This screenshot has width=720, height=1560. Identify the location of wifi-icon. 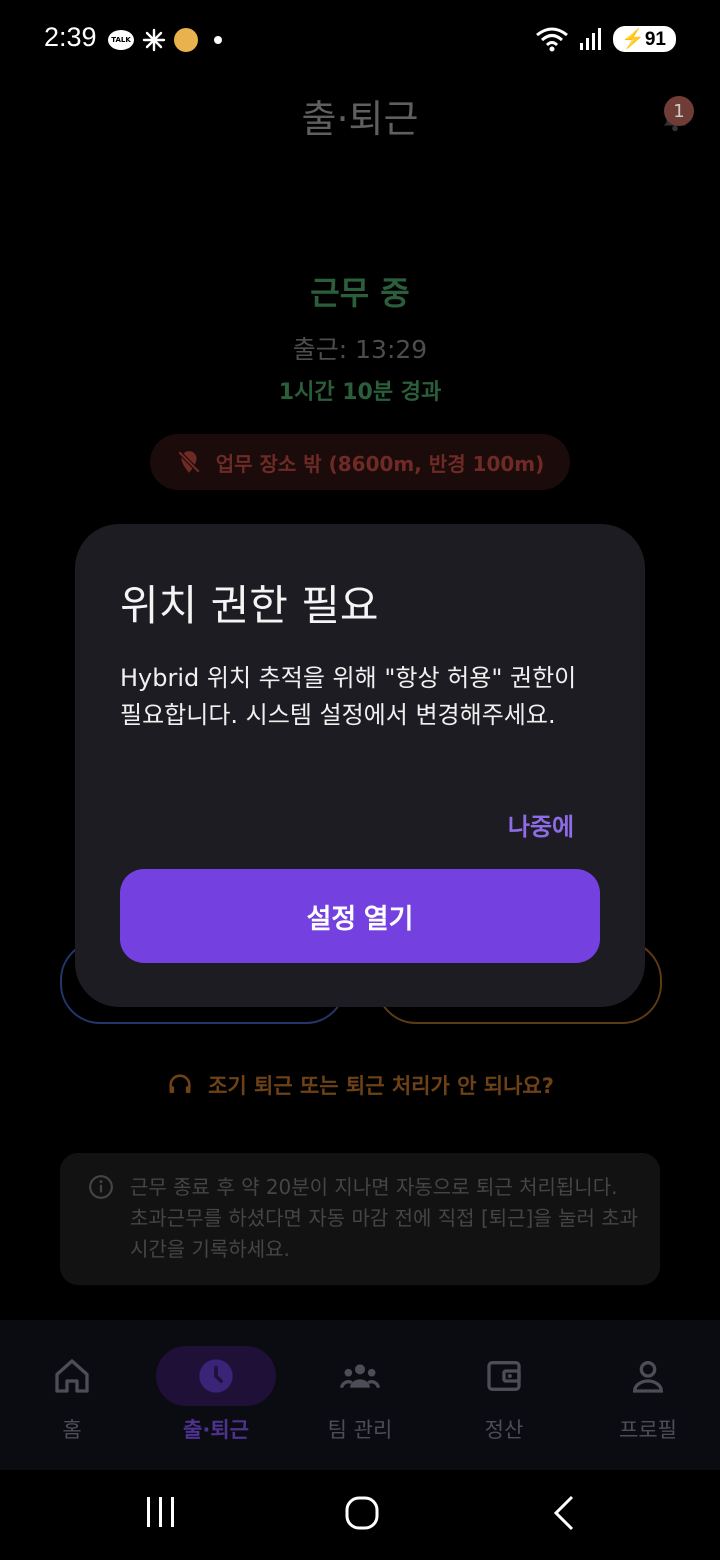
(552, 39).